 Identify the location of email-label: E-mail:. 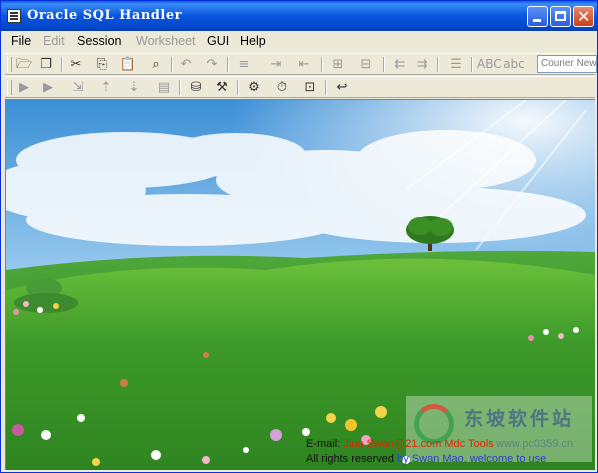
(323, 444).